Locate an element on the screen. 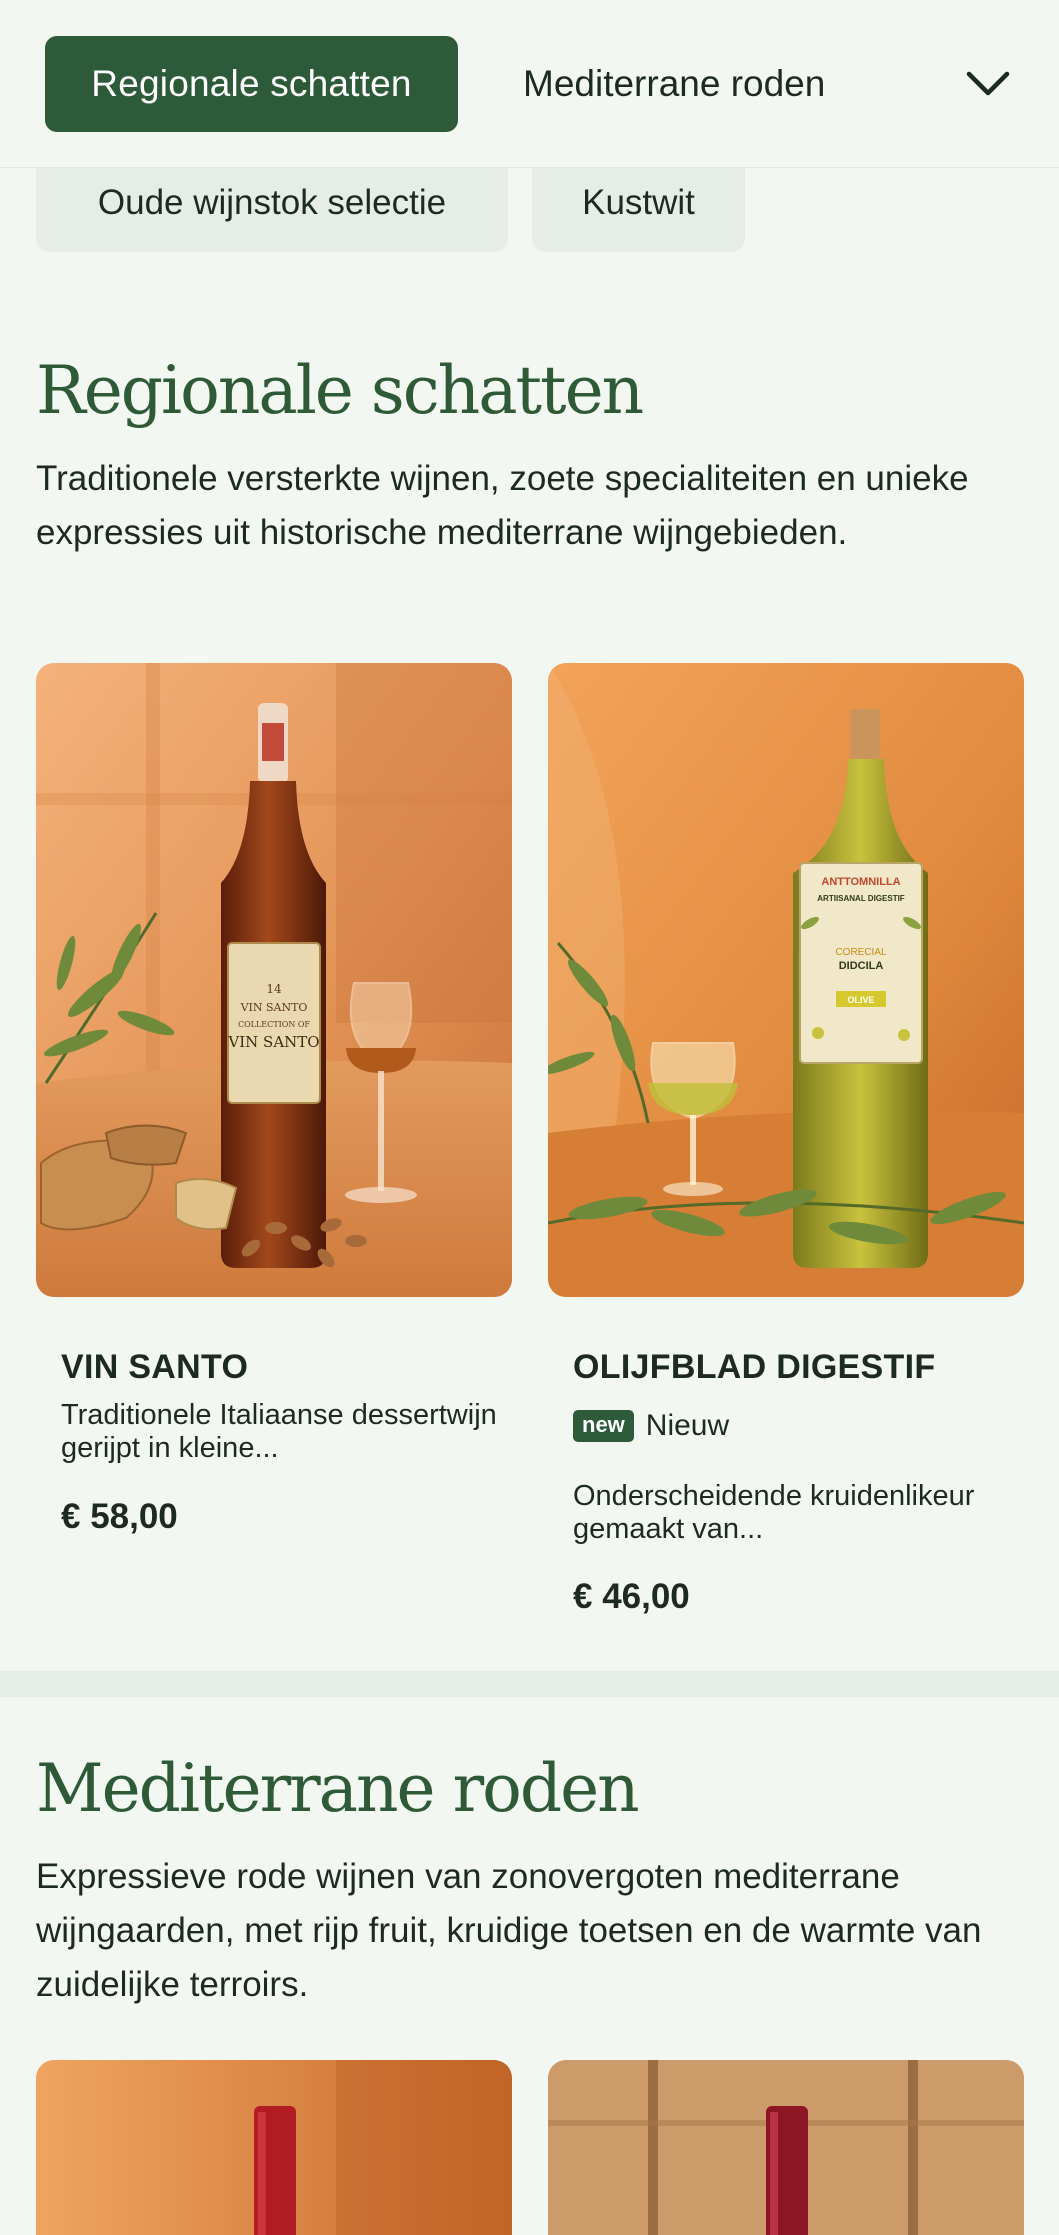  product-name: OLIJFBLAD DIGESTIF is located at coordinates (754, 1367).